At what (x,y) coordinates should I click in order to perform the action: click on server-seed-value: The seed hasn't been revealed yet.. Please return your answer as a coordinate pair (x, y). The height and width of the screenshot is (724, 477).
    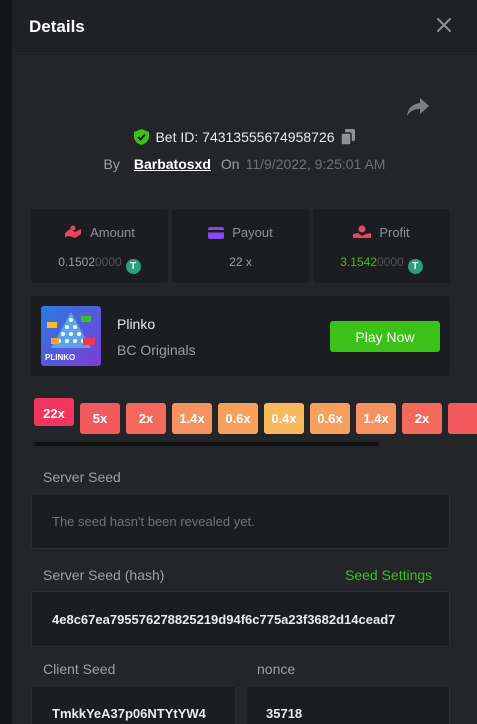
    Looking at the image, I should click on (153, 521).